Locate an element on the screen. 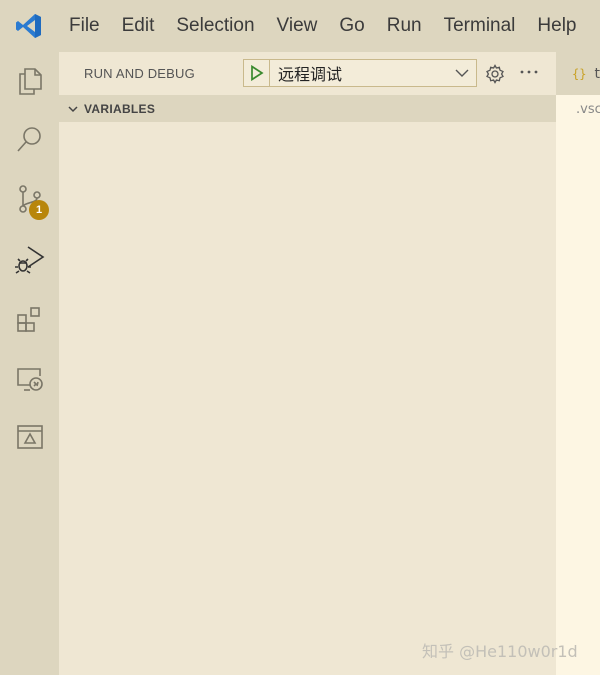 This screenshot has width=600, height=675. menu-view: View is located at coordinates (297, 26).